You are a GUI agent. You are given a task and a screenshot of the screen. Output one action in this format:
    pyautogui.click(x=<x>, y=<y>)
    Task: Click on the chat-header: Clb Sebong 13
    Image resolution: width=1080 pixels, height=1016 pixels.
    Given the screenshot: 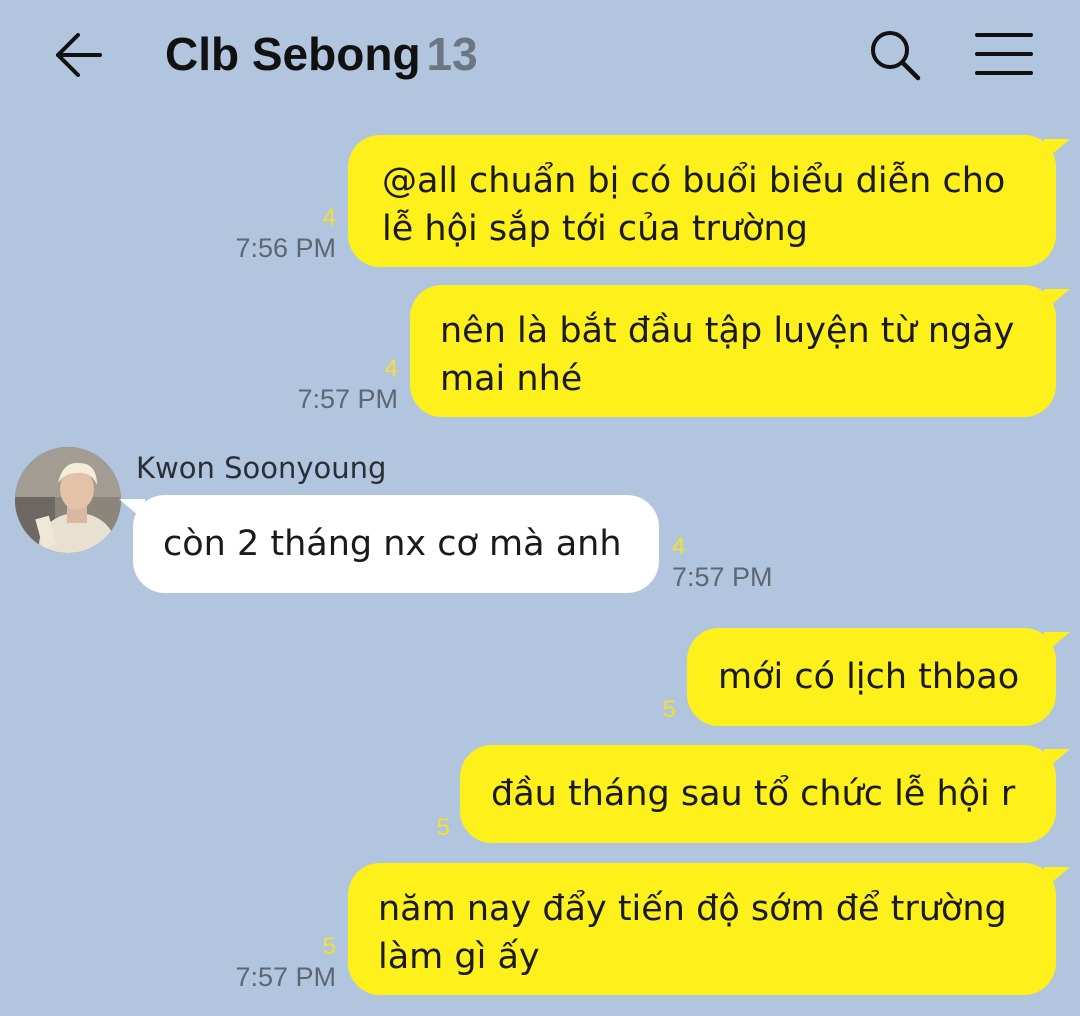 What is the action you would take?
    pyautogui.click(x=540, y=55)
    